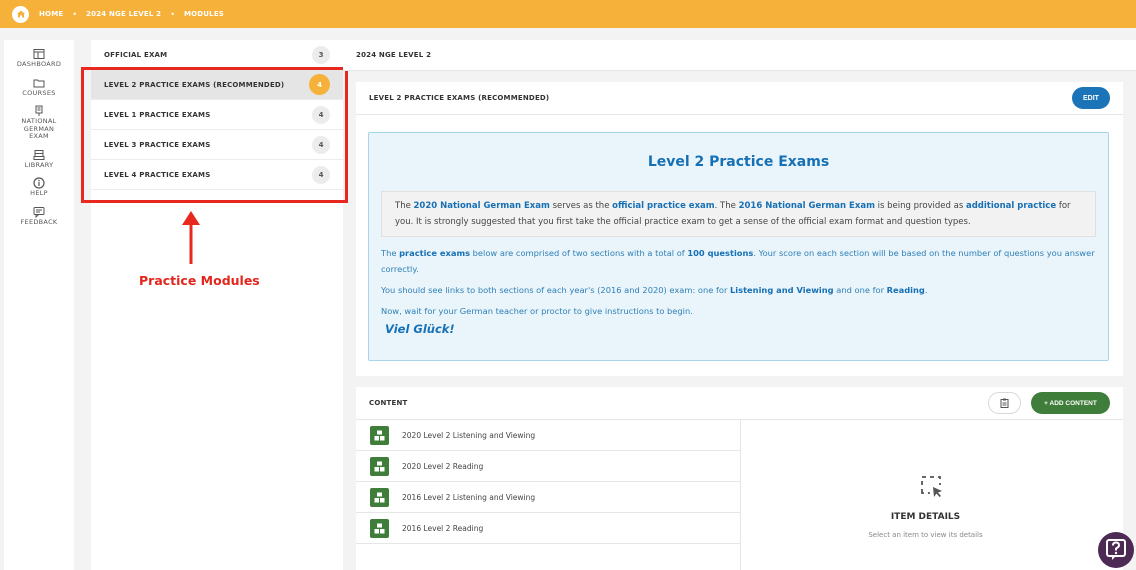 This screenshot has width=1136, height=570. Describe the element at coordinates (1091, 98) in the screenshot. I see `edit-button: EDIT` at that location.